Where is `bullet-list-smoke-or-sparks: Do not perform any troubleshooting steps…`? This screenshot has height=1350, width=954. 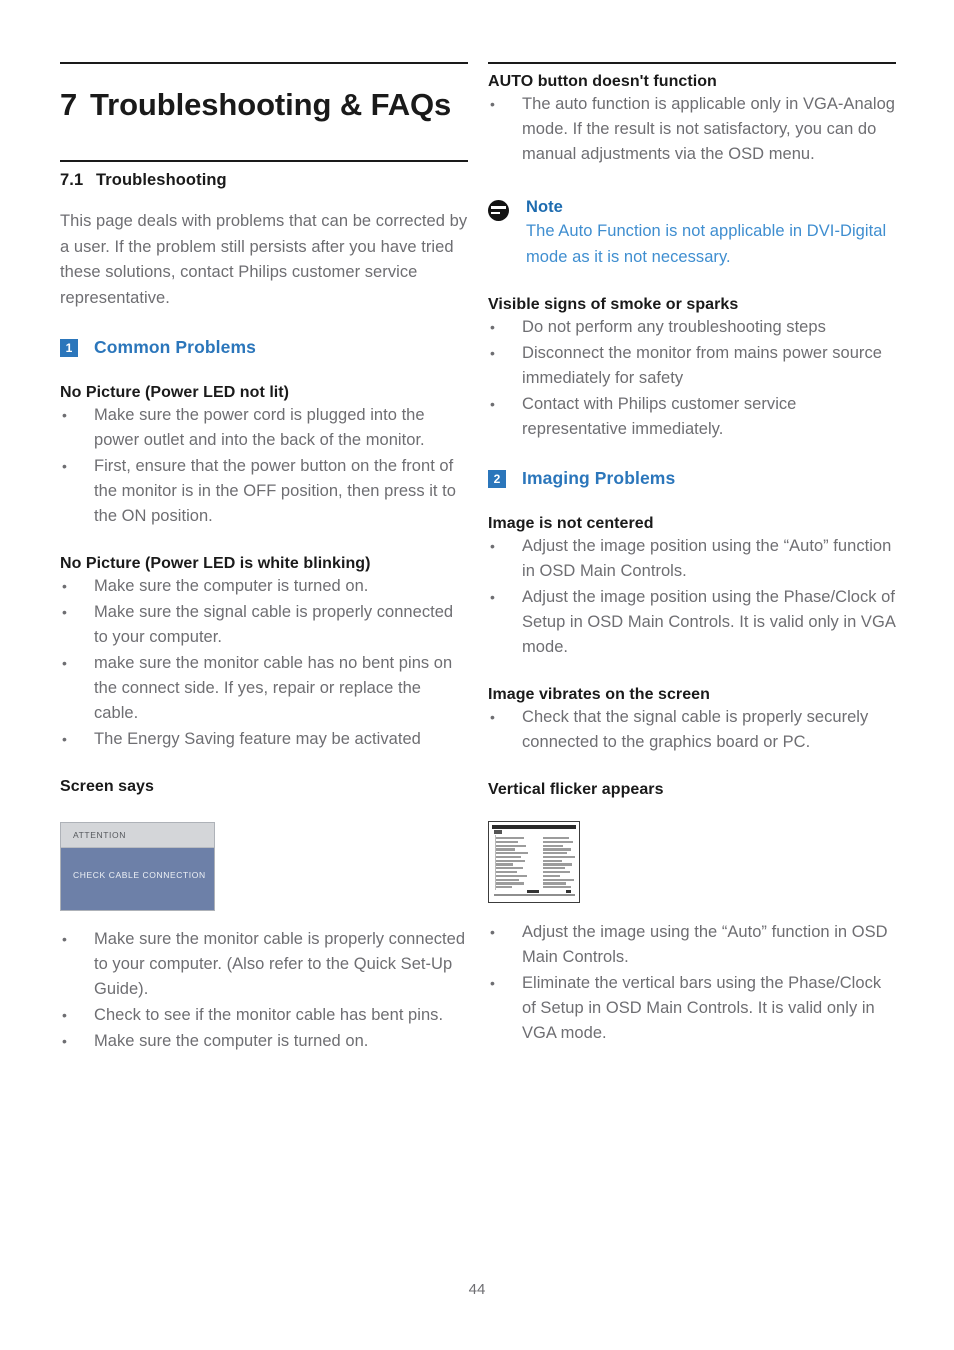 bullet-list-smoke-or-sparks: Do not perform any troubleshooting steps… is located at coordinates (692, 378).